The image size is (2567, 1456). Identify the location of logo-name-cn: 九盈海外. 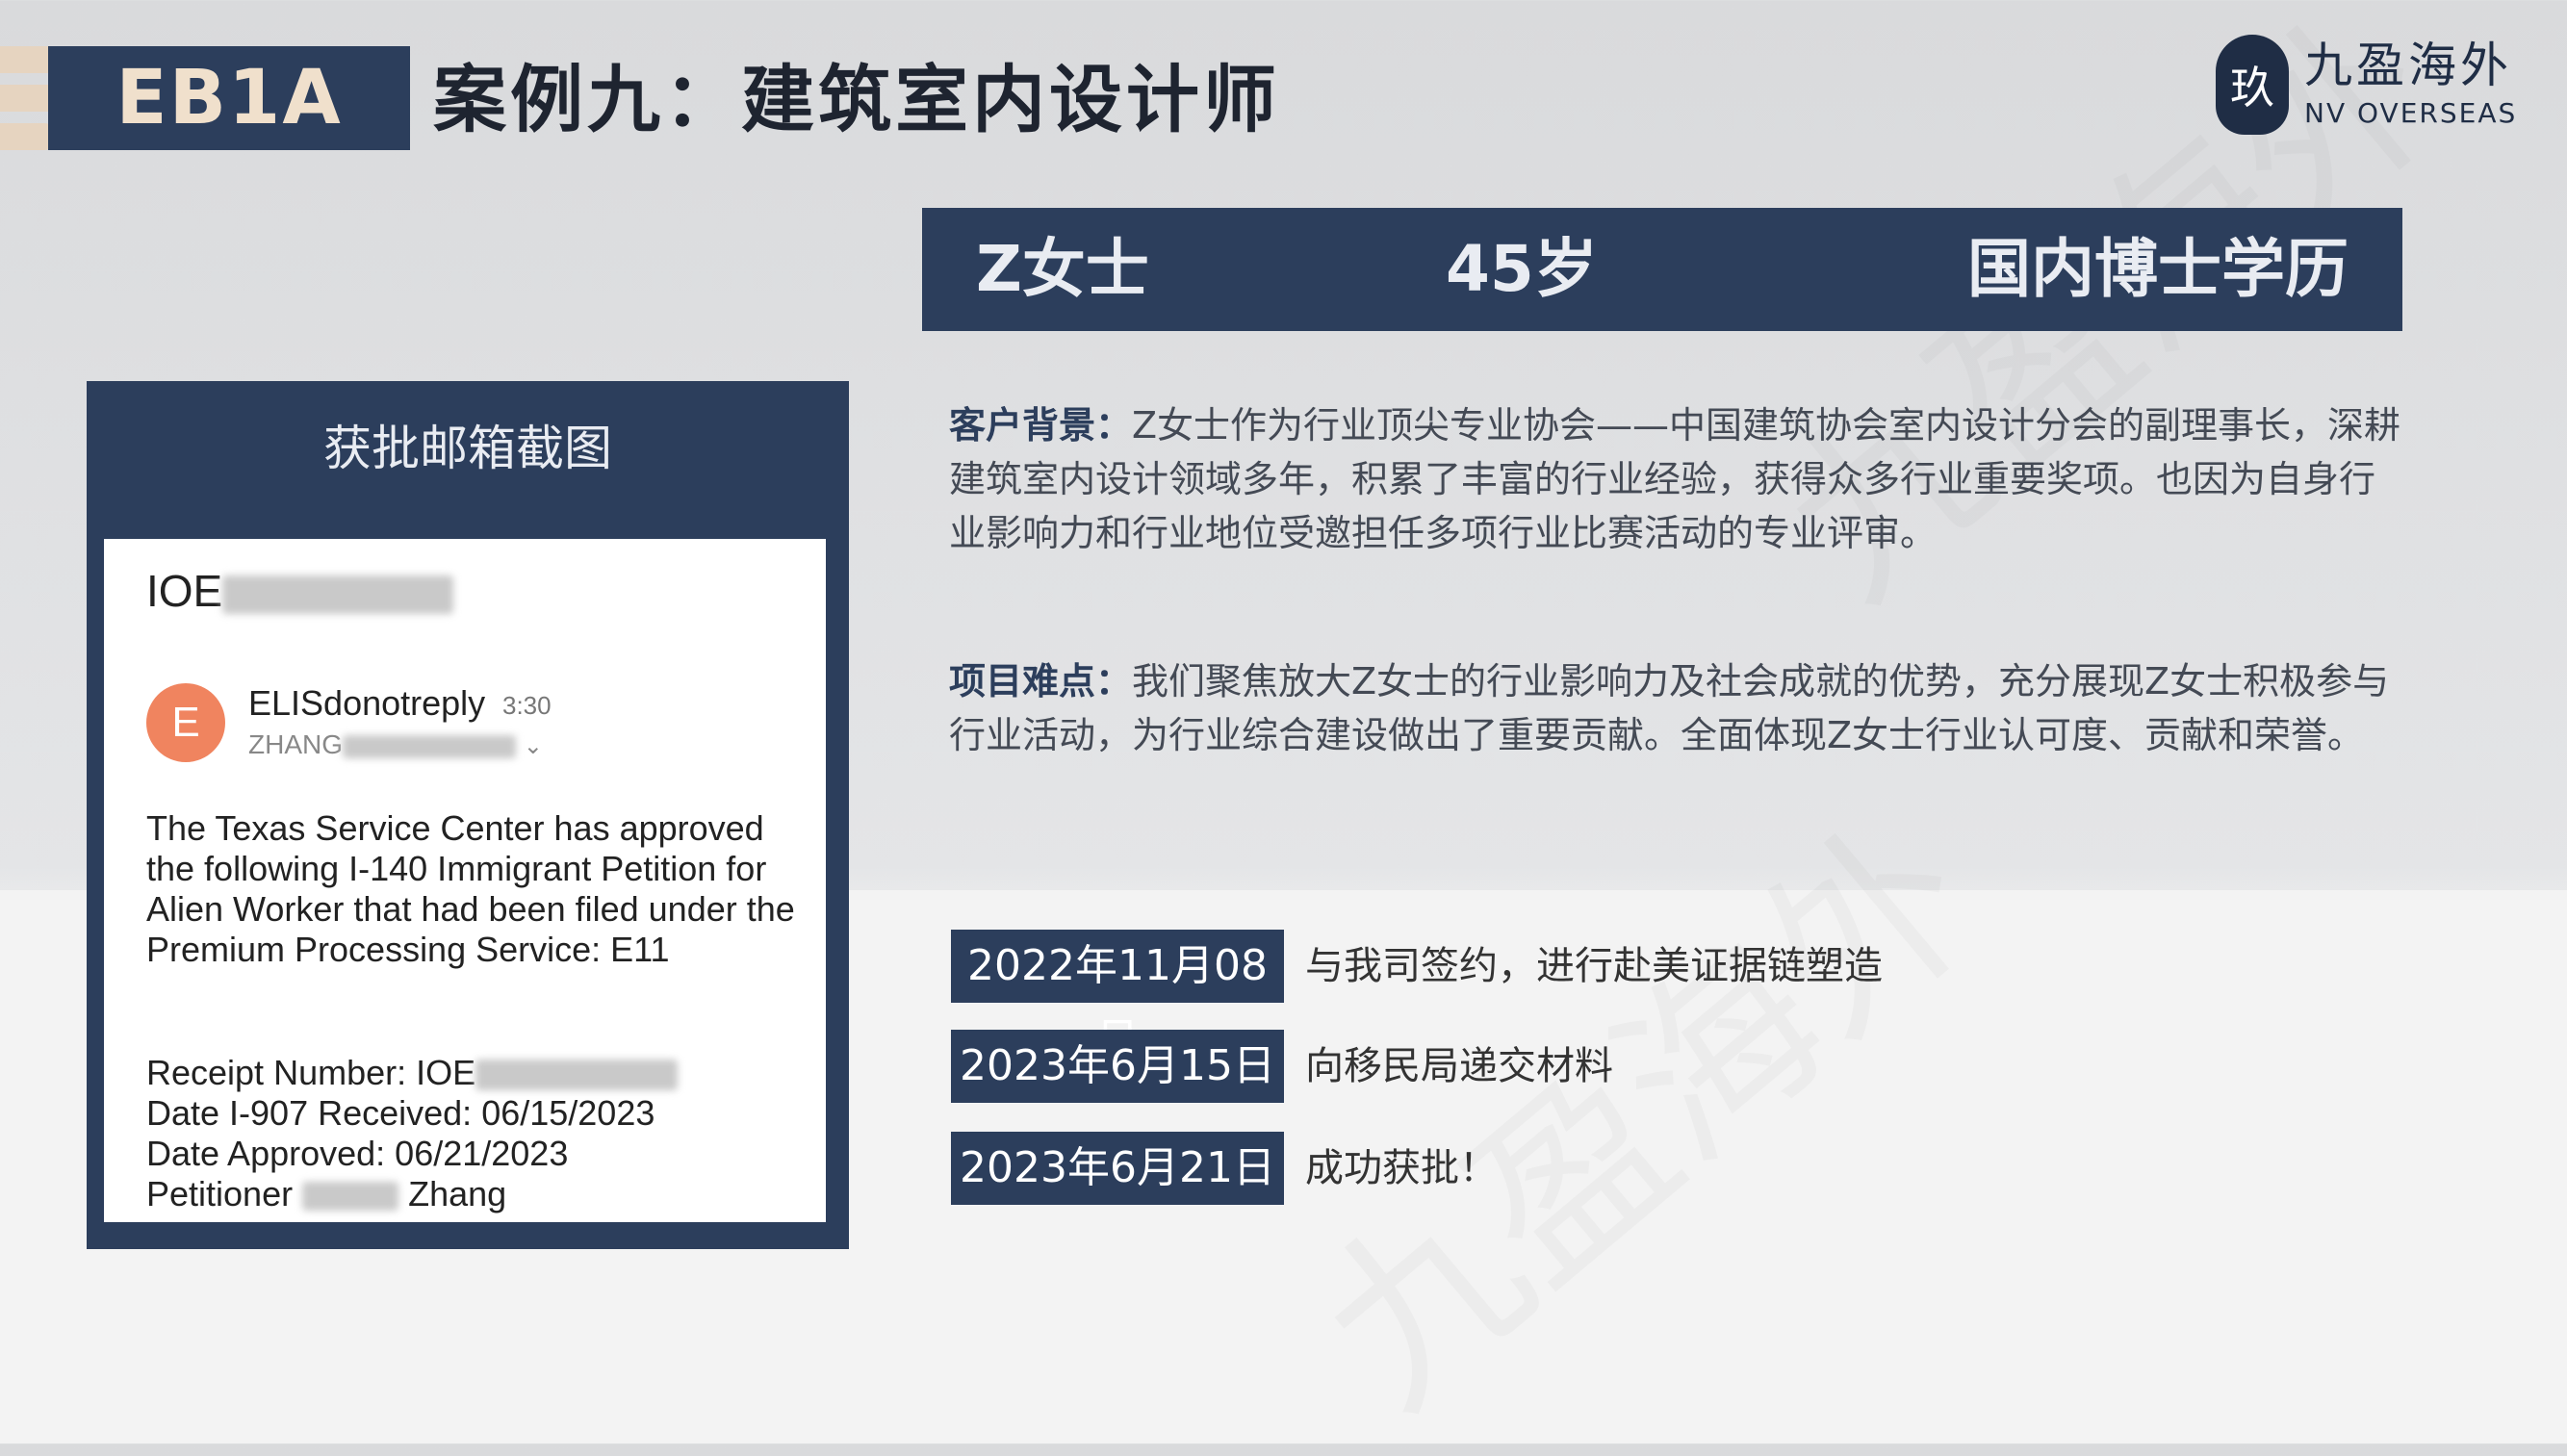
(2408, 65).